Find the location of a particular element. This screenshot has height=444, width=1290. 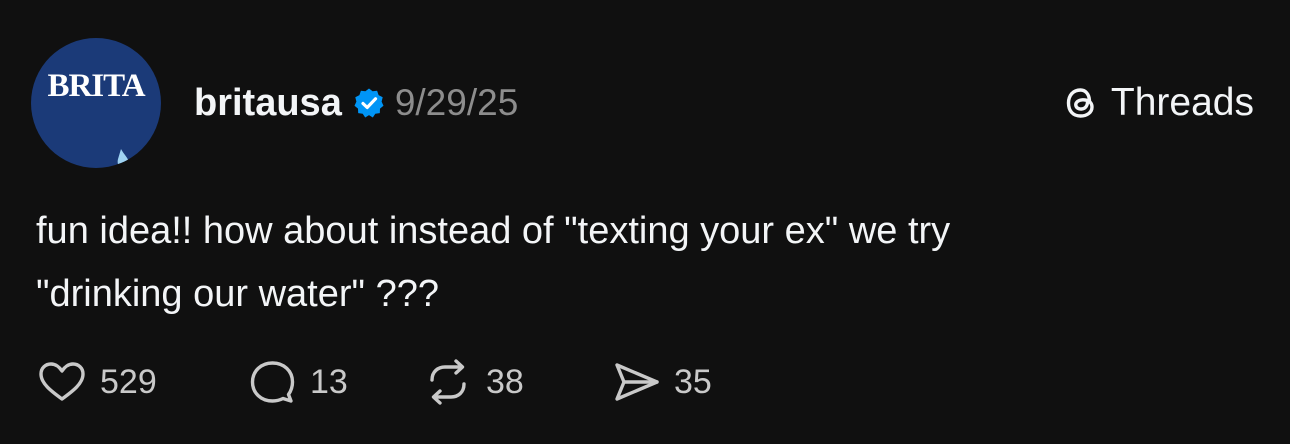

repost-arrows-icon is located at coordinates (448, 382).